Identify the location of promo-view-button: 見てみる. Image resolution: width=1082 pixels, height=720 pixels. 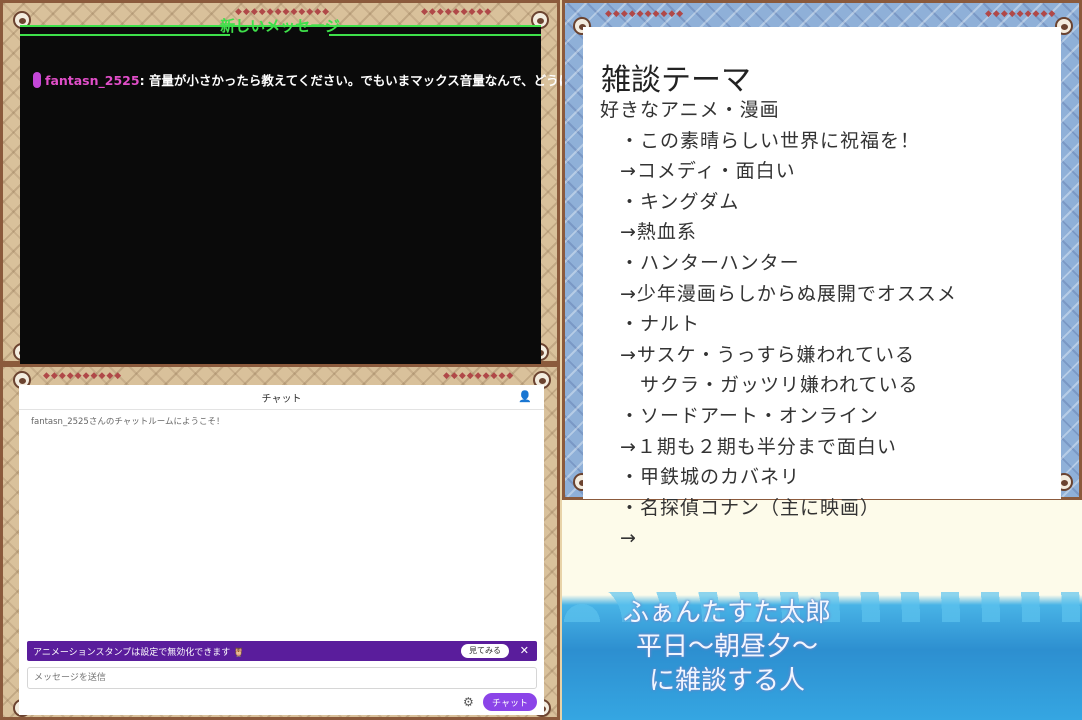
(485, 651).